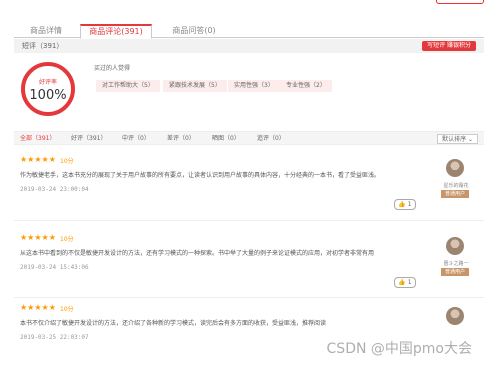 The height and width of the screenshot is (366, 490). Describe the element at coordinates (254, 86) in the screenshot. I see `impression-tag: 实用性强（3）` at that location.